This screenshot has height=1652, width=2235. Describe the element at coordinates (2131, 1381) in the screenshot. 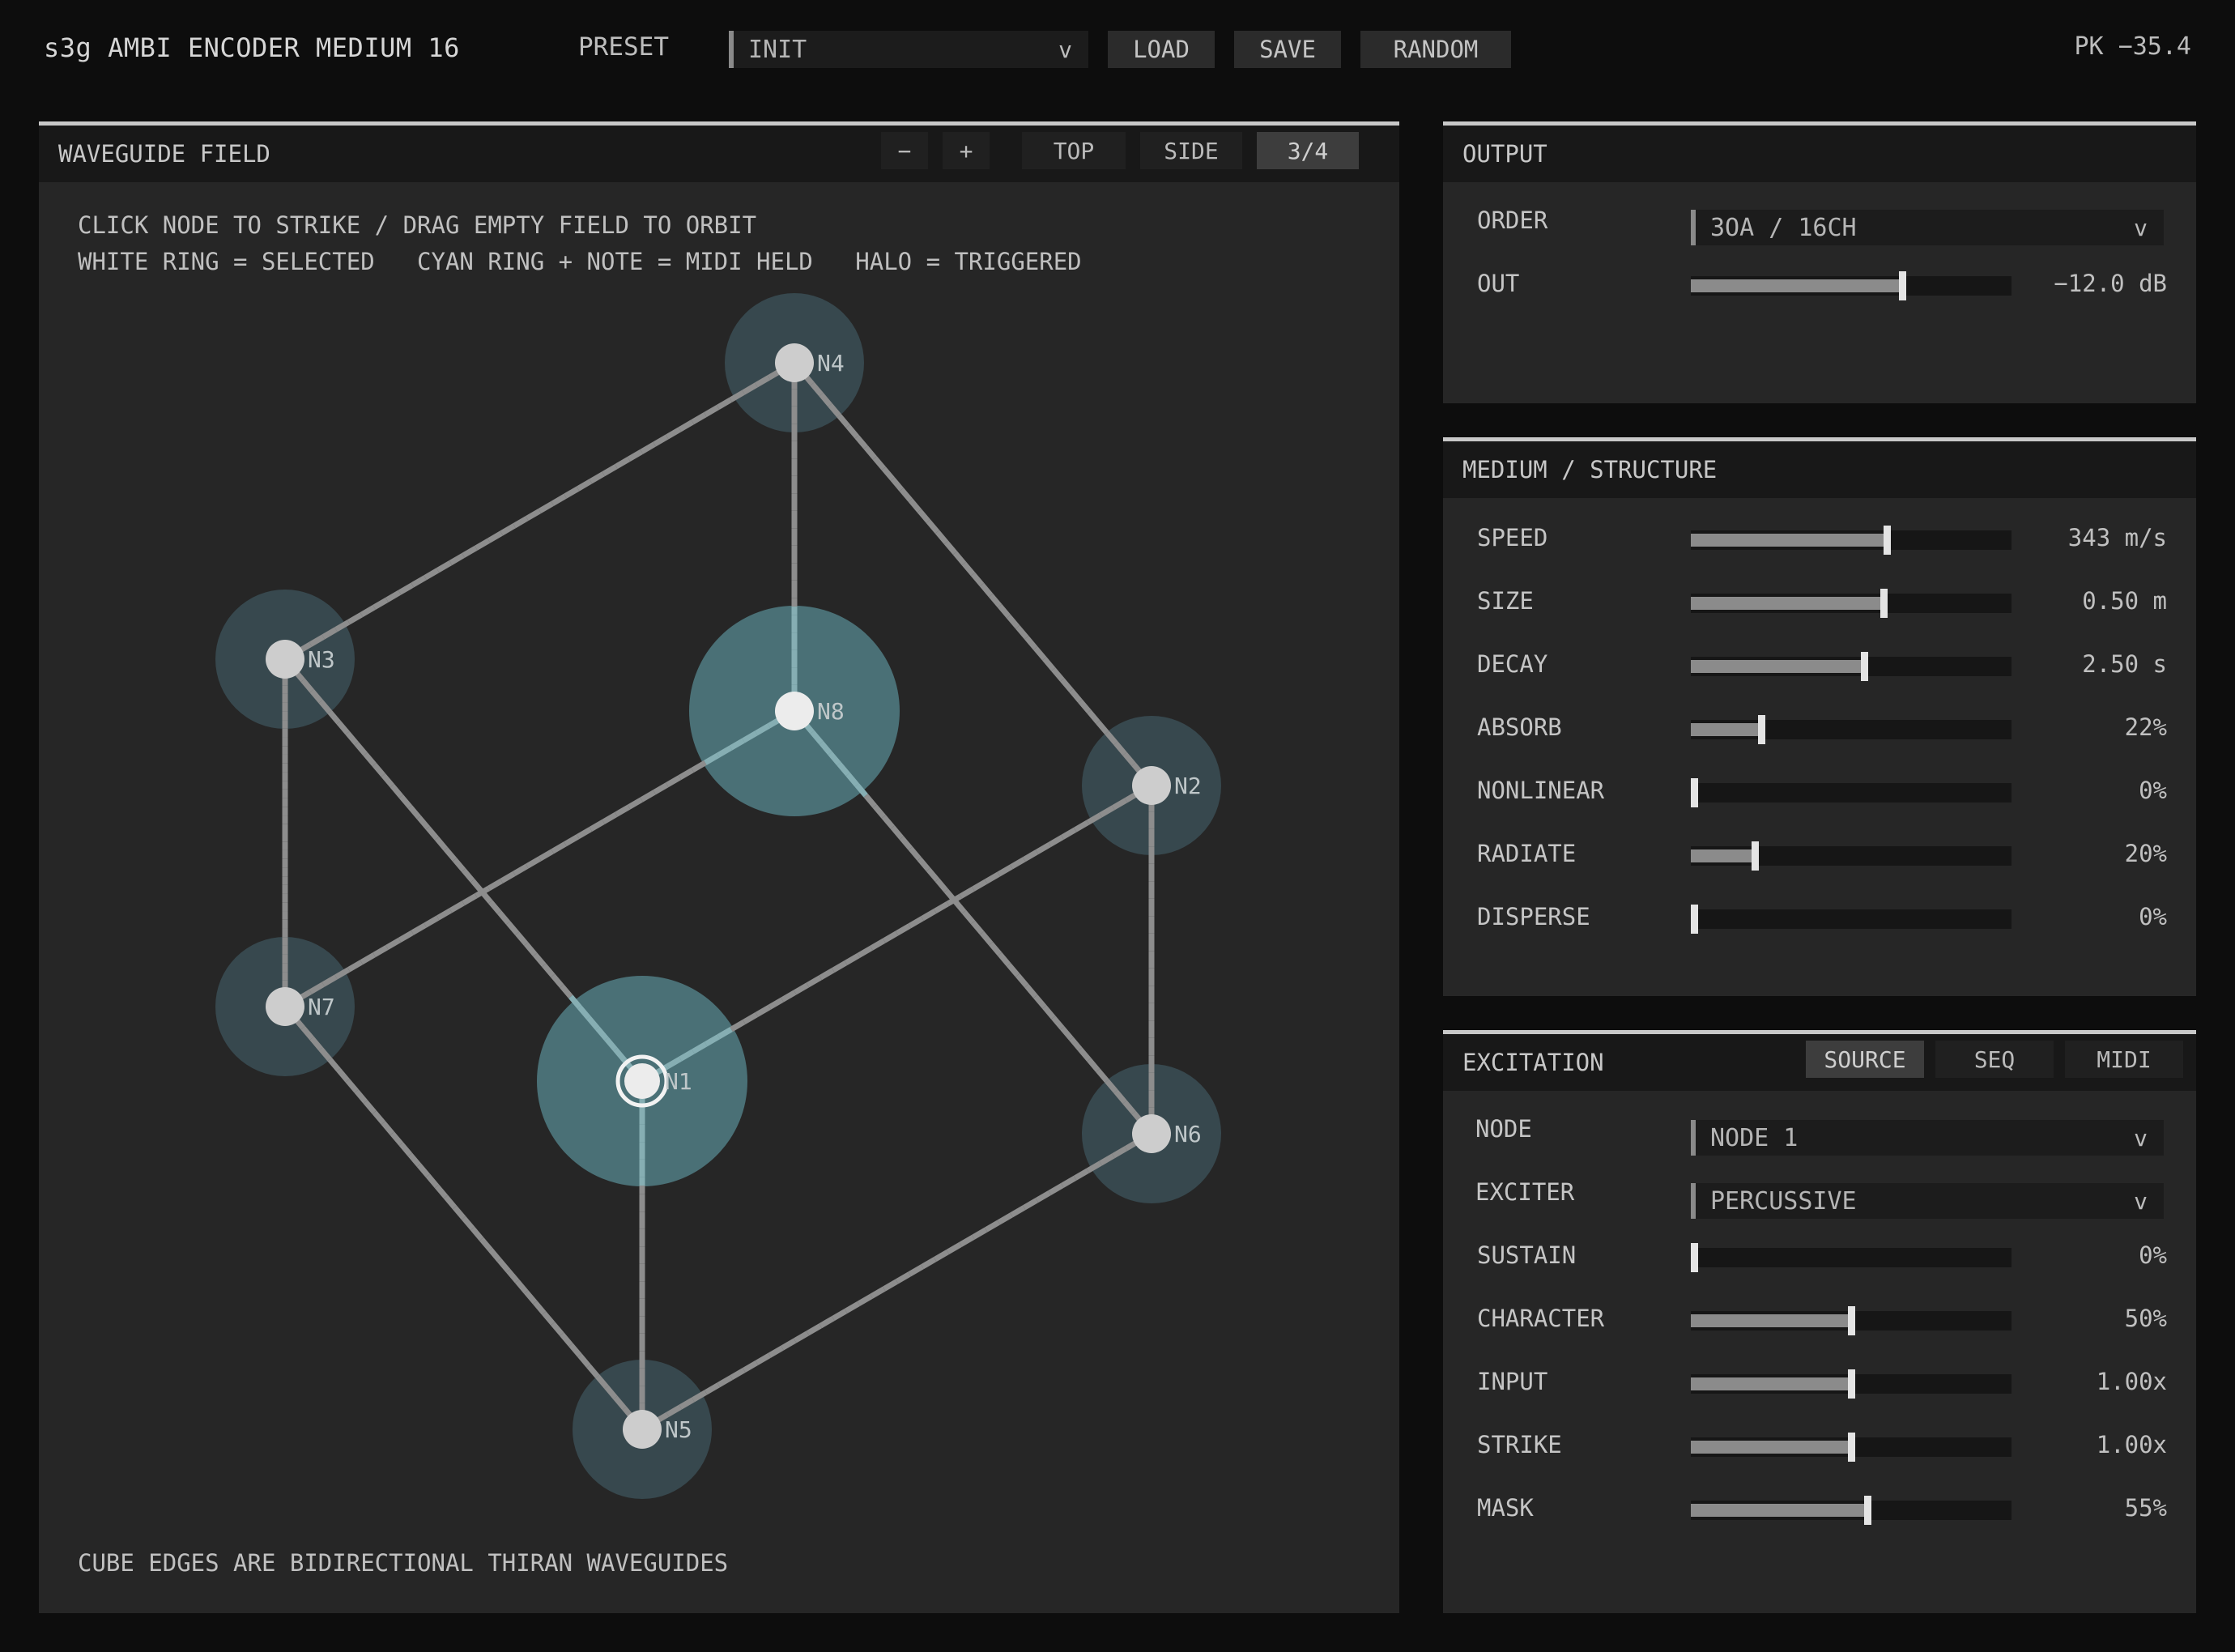

I see `input-value: 1.00x` at that location.